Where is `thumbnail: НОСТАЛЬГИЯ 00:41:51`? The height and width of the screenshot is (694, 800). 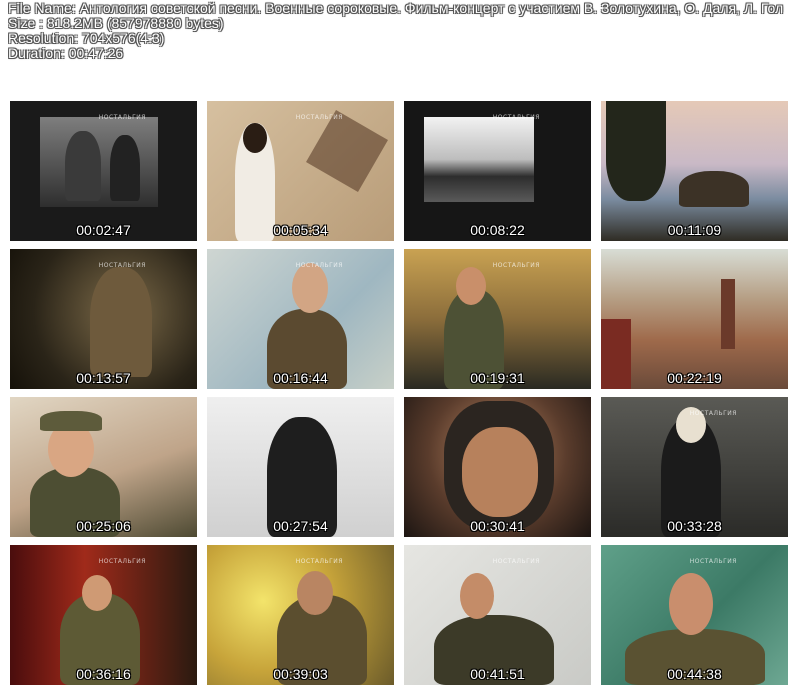
thumbnail: НОСТАЛЬГИЯ 00:41:51 is located at coordinates (497, 615).